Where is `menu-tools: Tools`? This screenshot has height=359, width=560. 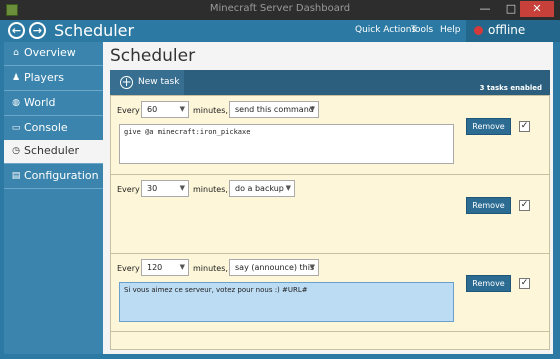 menu-tools: Tools is located at coordinates (422, 30).